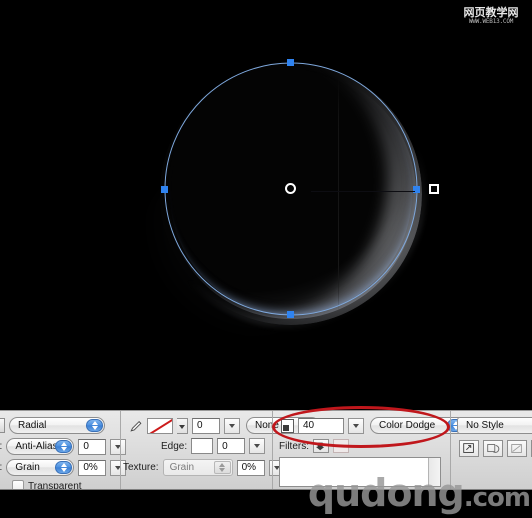 The height and width of the screenshot is (518, 532). I want to click on edge-mode-label: e:, so click(1, 446).